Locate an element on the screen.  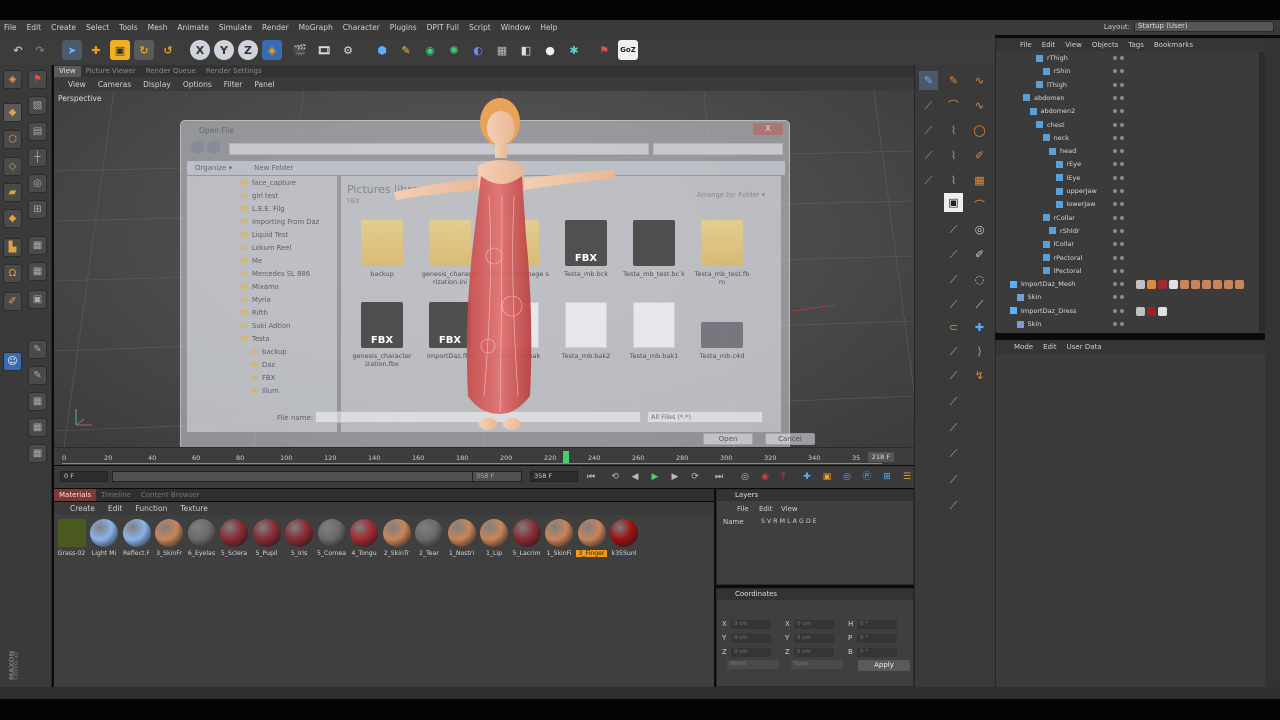
key-scale-icon: ▣ is located at coordinates (827, 477).